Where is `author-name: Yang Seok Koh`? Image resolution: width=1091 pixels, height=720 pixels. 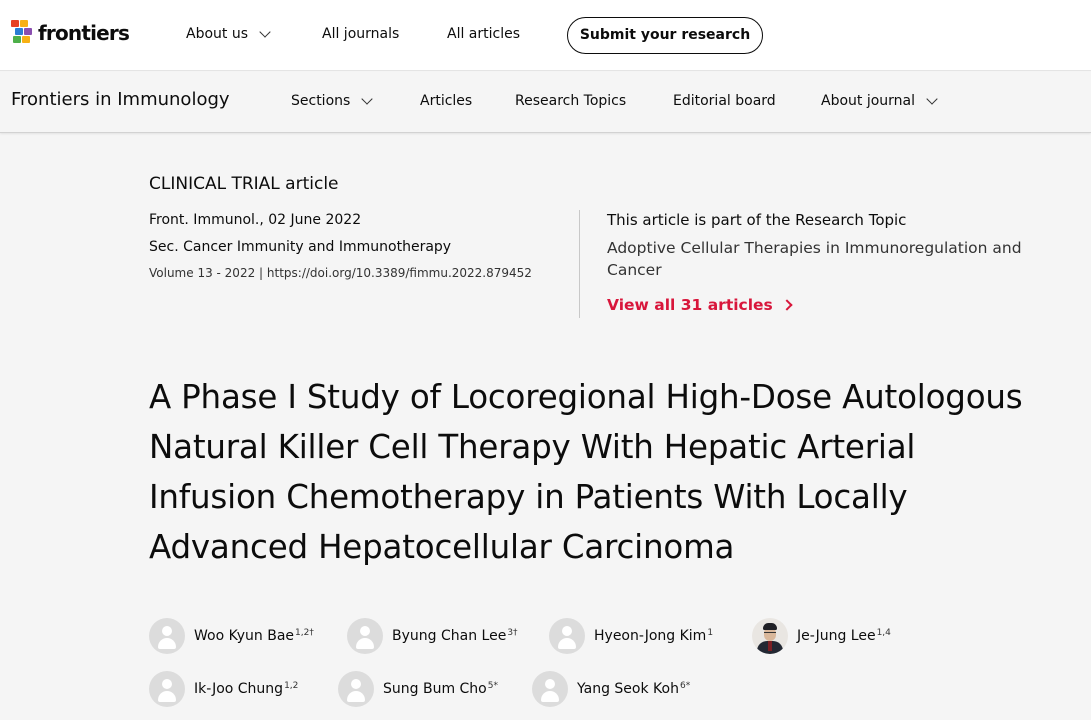 author-name: Yang Seok Koh is located at coordinates (628, 689).